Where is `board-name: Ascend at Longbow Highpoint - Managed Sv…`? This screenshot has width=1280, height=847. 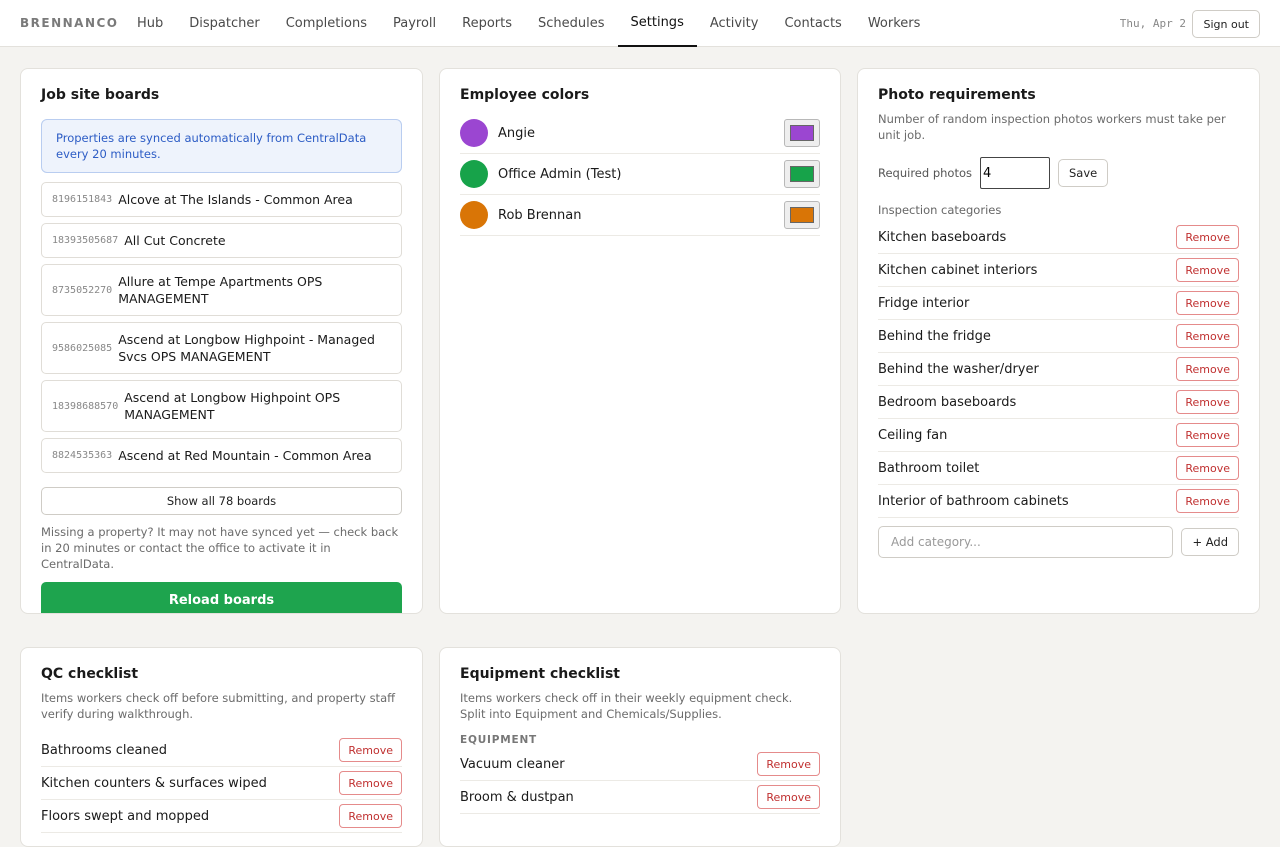
board-name: Ascend at Longbow Highpoint - Managed Sv… is located at coordinates (246, 348).